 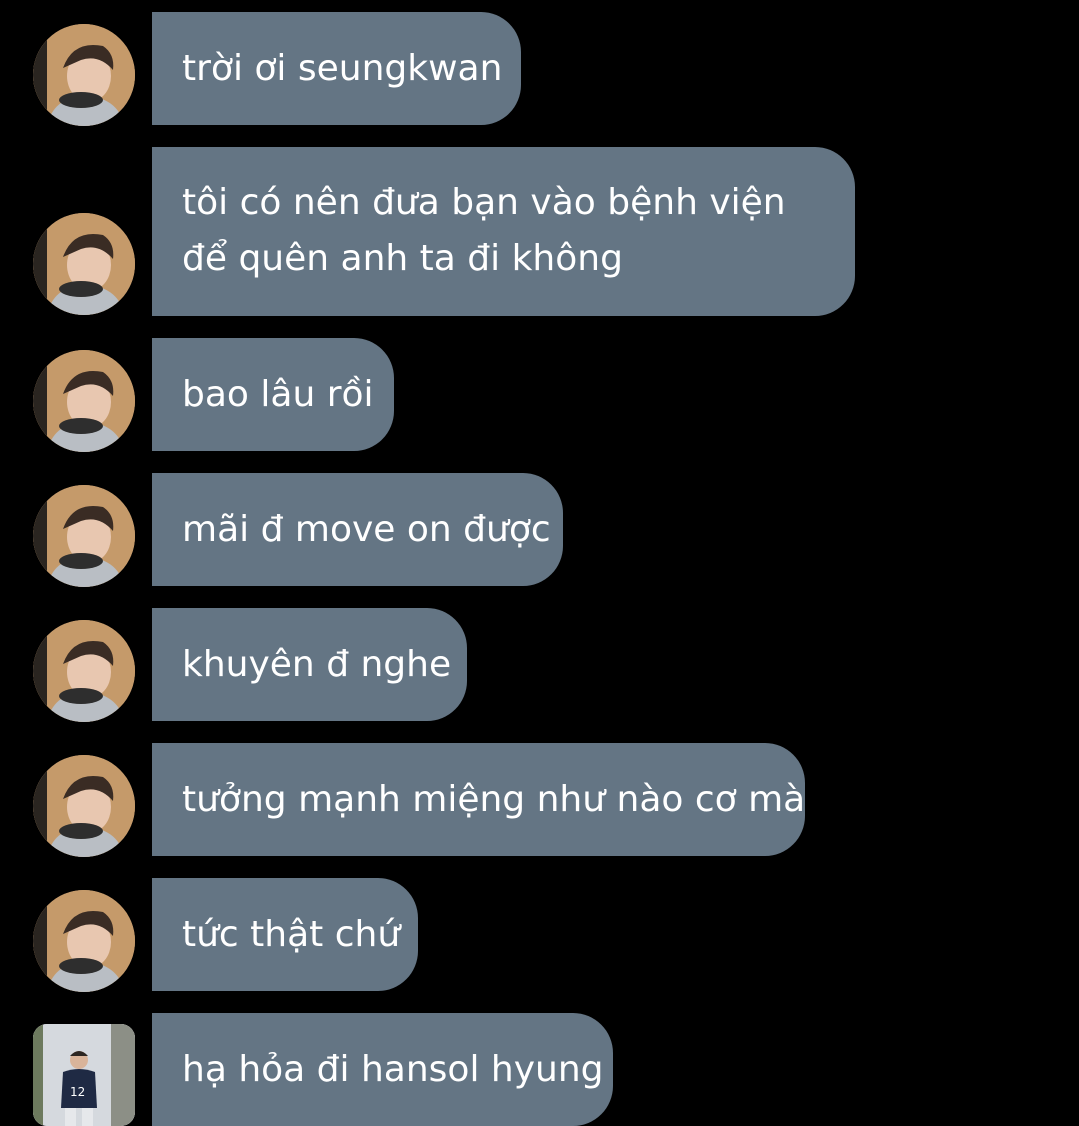 I want to click on message-bubble: hạ hỏa đi hansol hyung, so click(x=382, y=1069).